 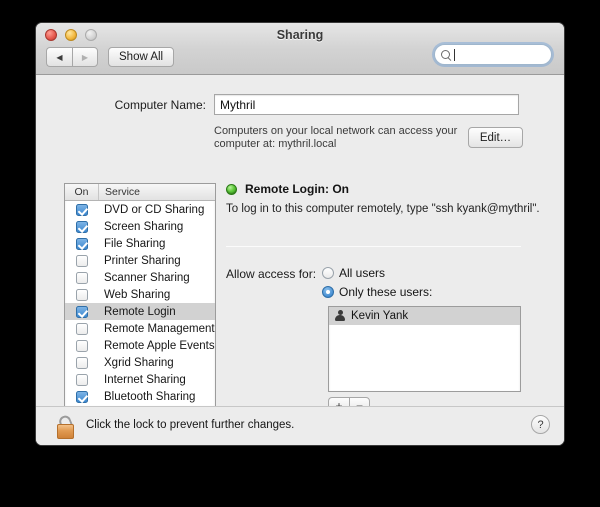 I want to click on service-row: Remote Login, so click(x=140, y=311).